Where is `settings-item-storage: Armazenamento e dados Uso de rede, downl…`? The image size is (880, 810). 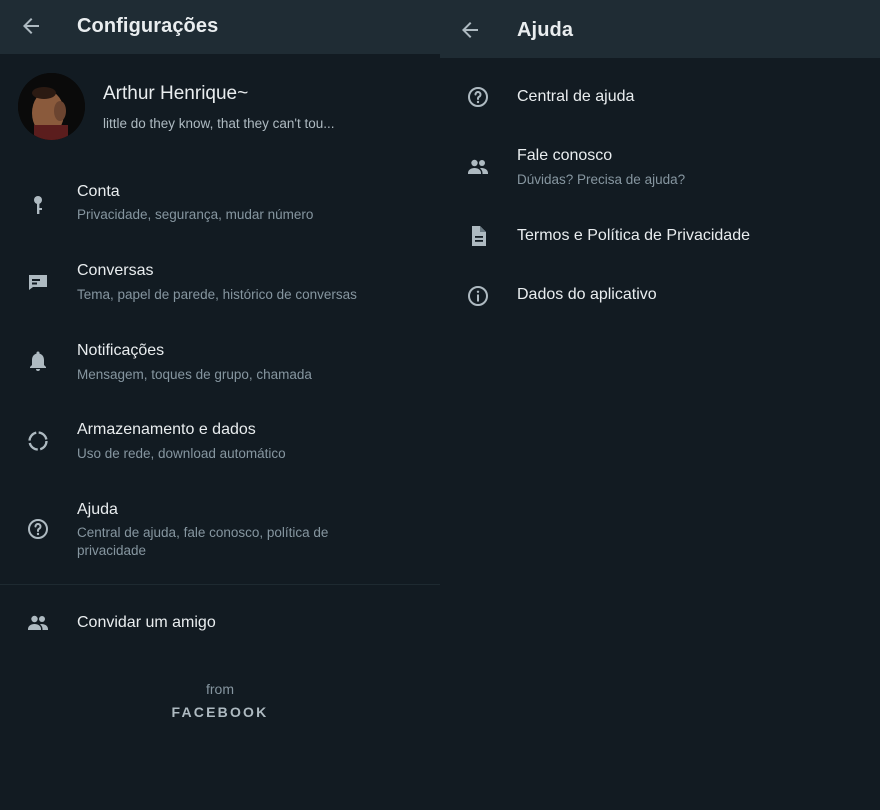
settings-item-storage: Armazenamento e dados Uso de rede, downl… is located at coordinates (220, 445).